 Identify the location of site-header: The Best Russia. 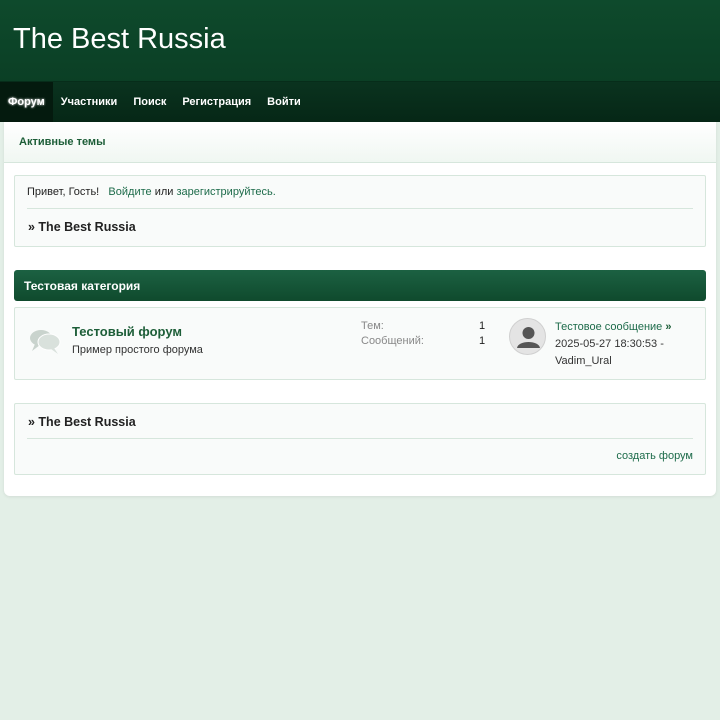
(360, 41).